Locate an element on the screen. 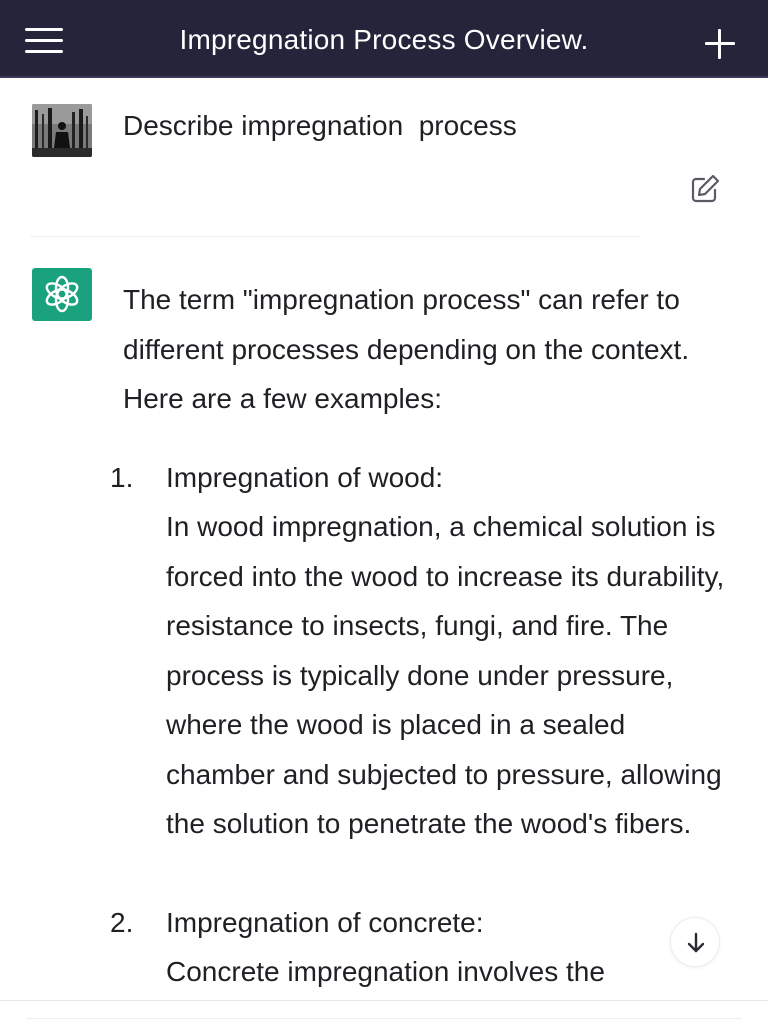 This screenshot has height=1024, width=768. assistant-avatar is located at coordinates (62, 294).